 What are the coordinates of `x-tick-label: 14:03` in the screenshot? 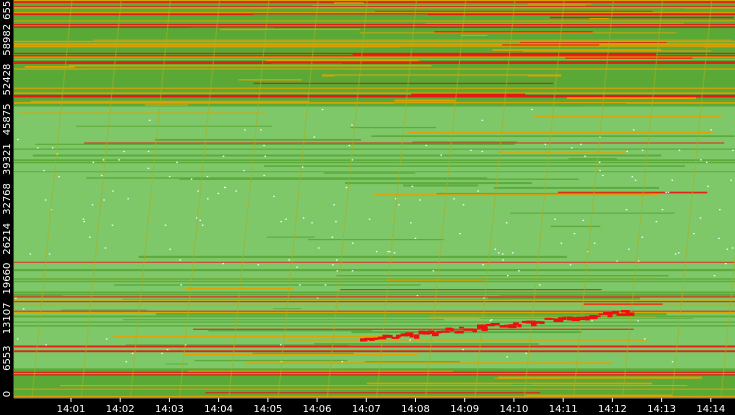 It's located at (169, 409).